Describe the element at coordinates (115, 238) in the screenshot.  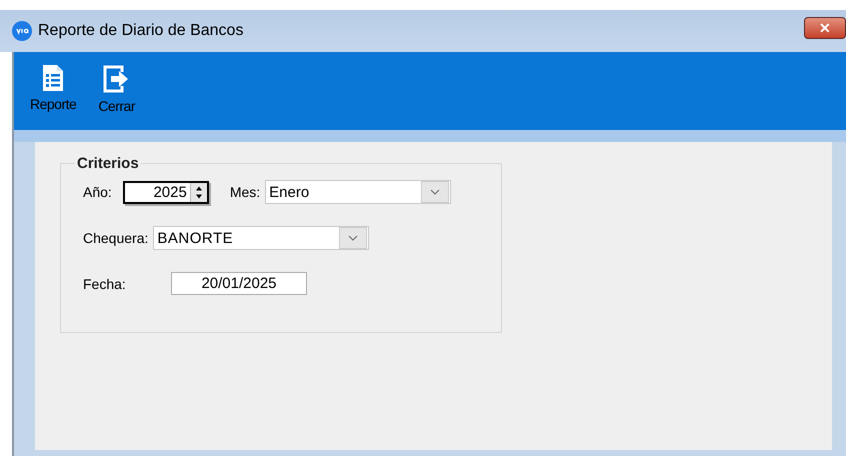
I see `checkbook-label: Chequera:` at that location.